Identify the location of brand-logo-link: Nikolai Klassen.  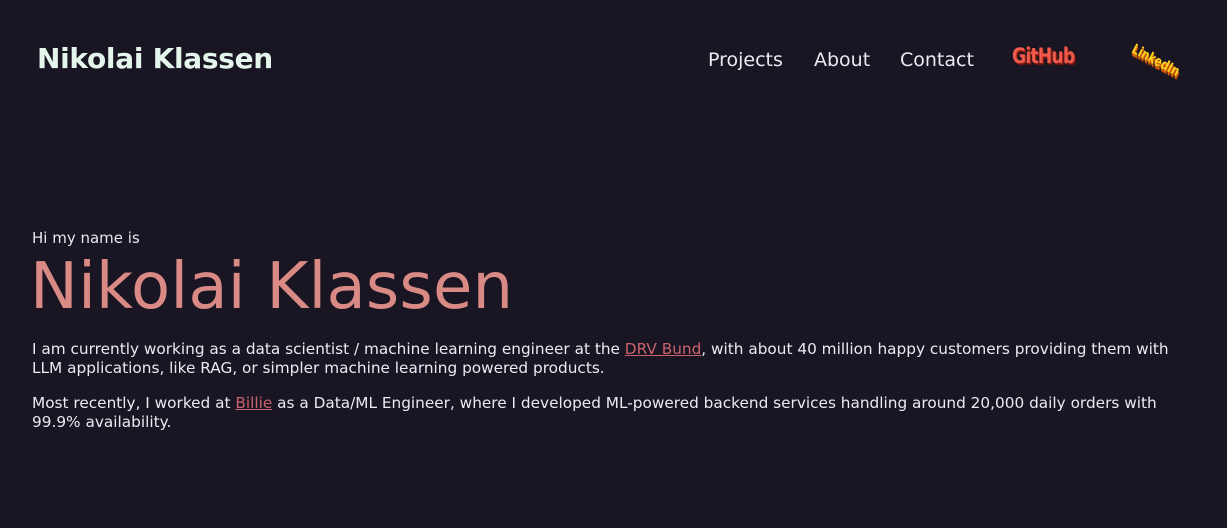
(155, 58).